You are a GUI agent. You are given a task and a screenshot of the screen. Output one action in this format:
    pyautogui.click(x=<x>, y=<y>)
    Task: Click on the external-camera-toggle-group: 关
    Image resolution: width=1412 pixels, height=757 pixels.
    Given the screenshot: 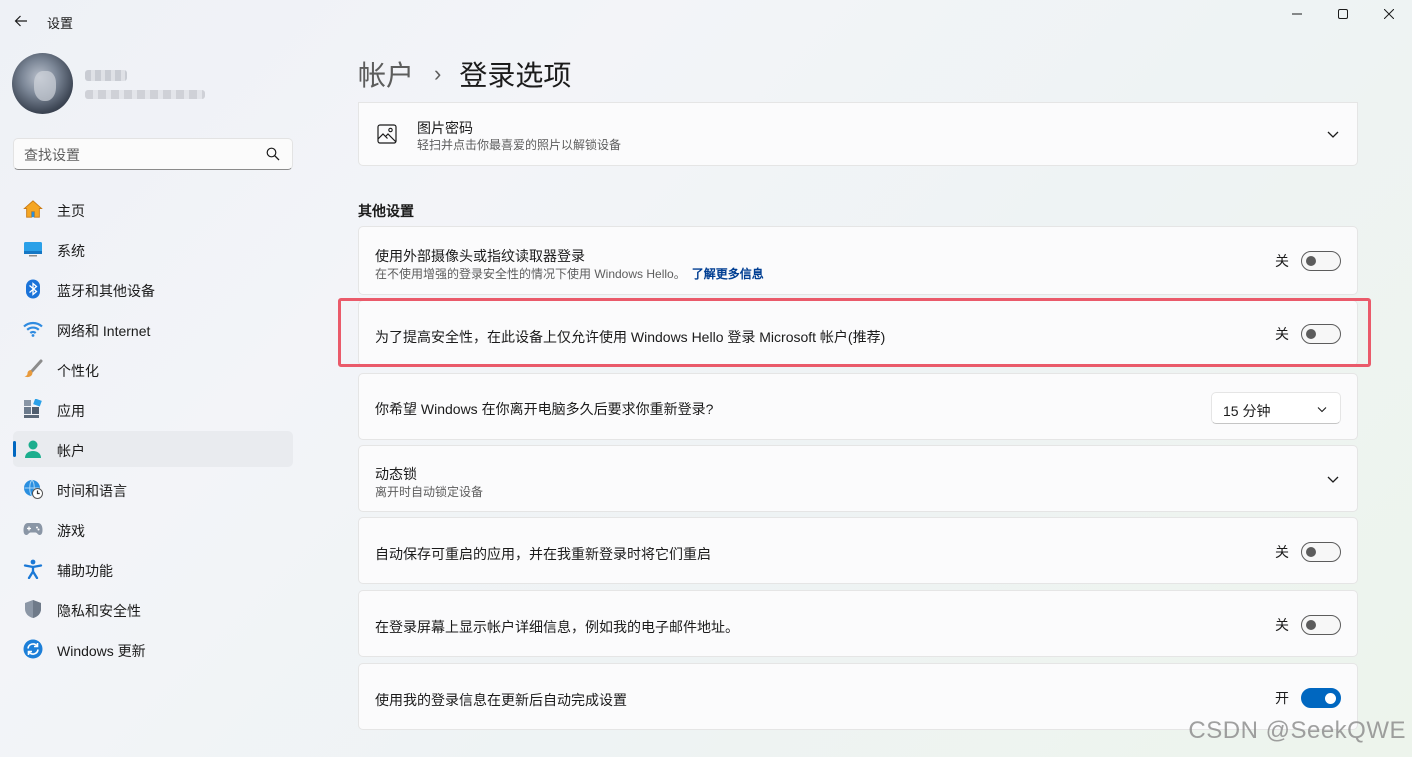 What is the action you would take?
    pyautogui.click(x=1308, y=261)
    